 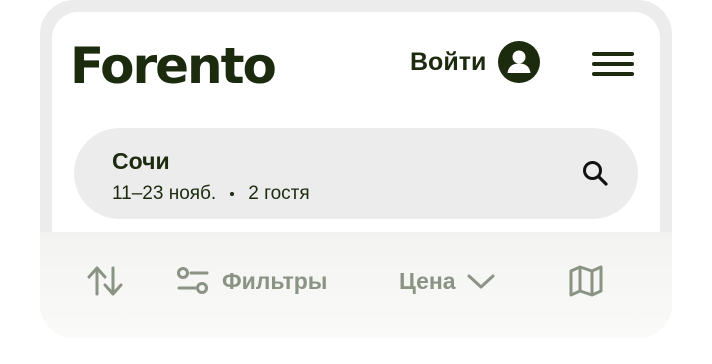 What do you see at coordinates (275, 280) in the screenshot?
I see `filters-label: Фильтры` at bounding box center [275, 280].